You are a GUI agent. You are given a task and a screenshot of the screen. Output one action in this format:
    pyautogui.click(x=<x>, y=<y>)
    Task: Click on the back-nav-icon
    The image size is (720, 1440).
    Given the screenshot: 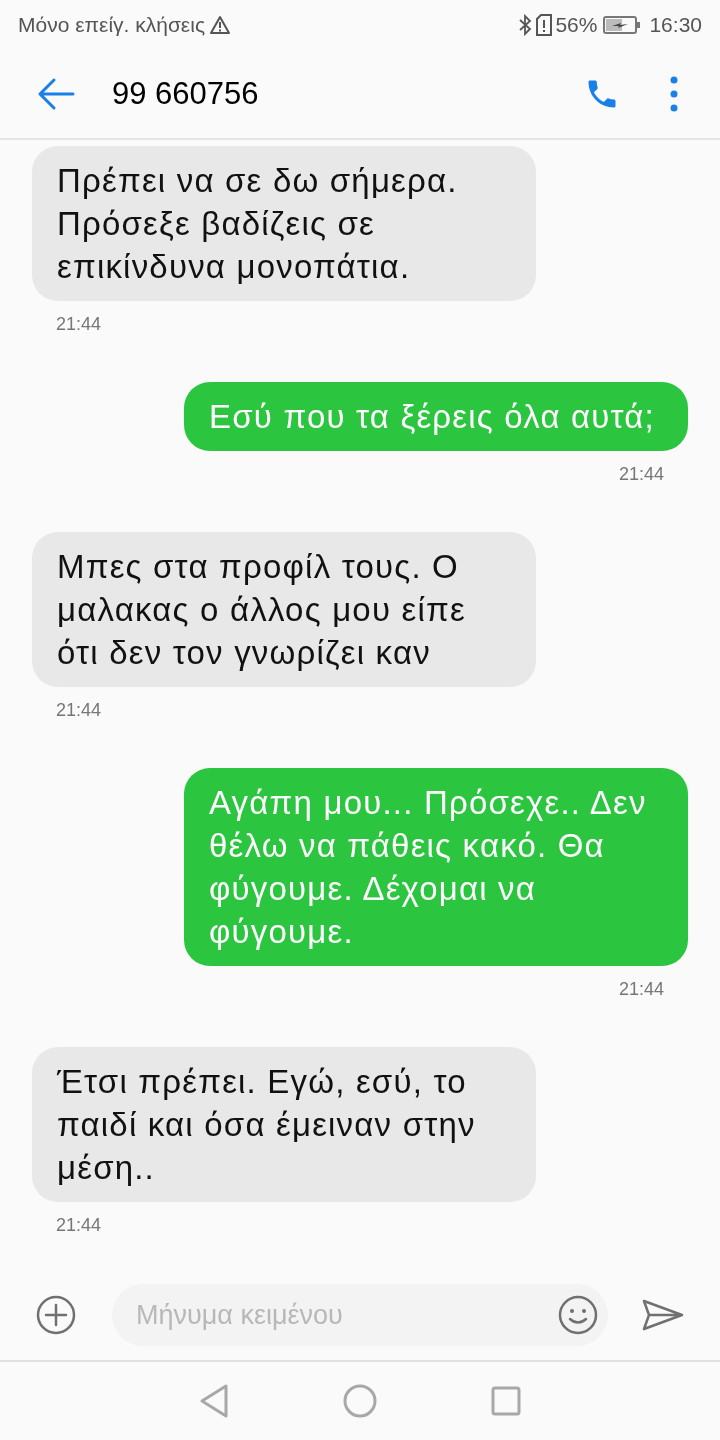 What is the action you would take?
    pyautogui.click(x=214, y=1401)
    